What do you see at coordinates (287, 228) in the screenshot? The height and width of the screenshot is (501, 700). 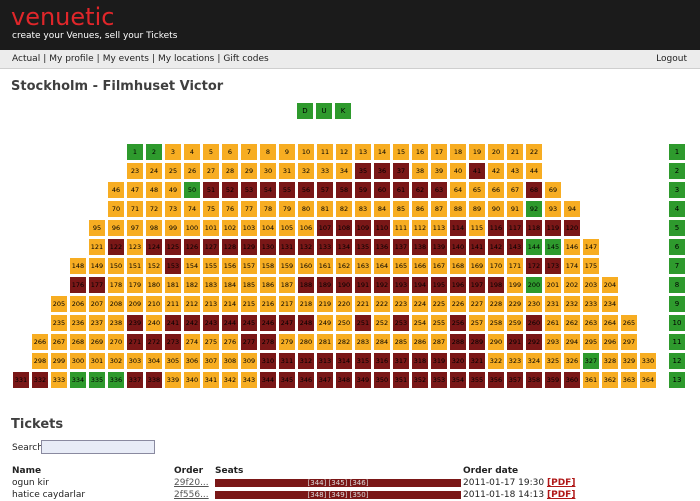 I see `seat-105: 105` at bounding box center [287, 228].